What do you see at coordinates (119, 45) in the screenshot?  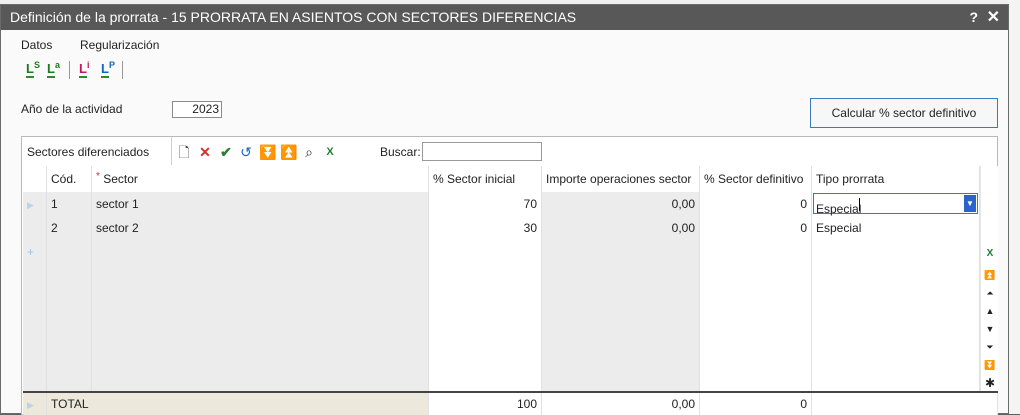 I see `menu-regularizacion: Regularización` at bounding box center [119, 45].